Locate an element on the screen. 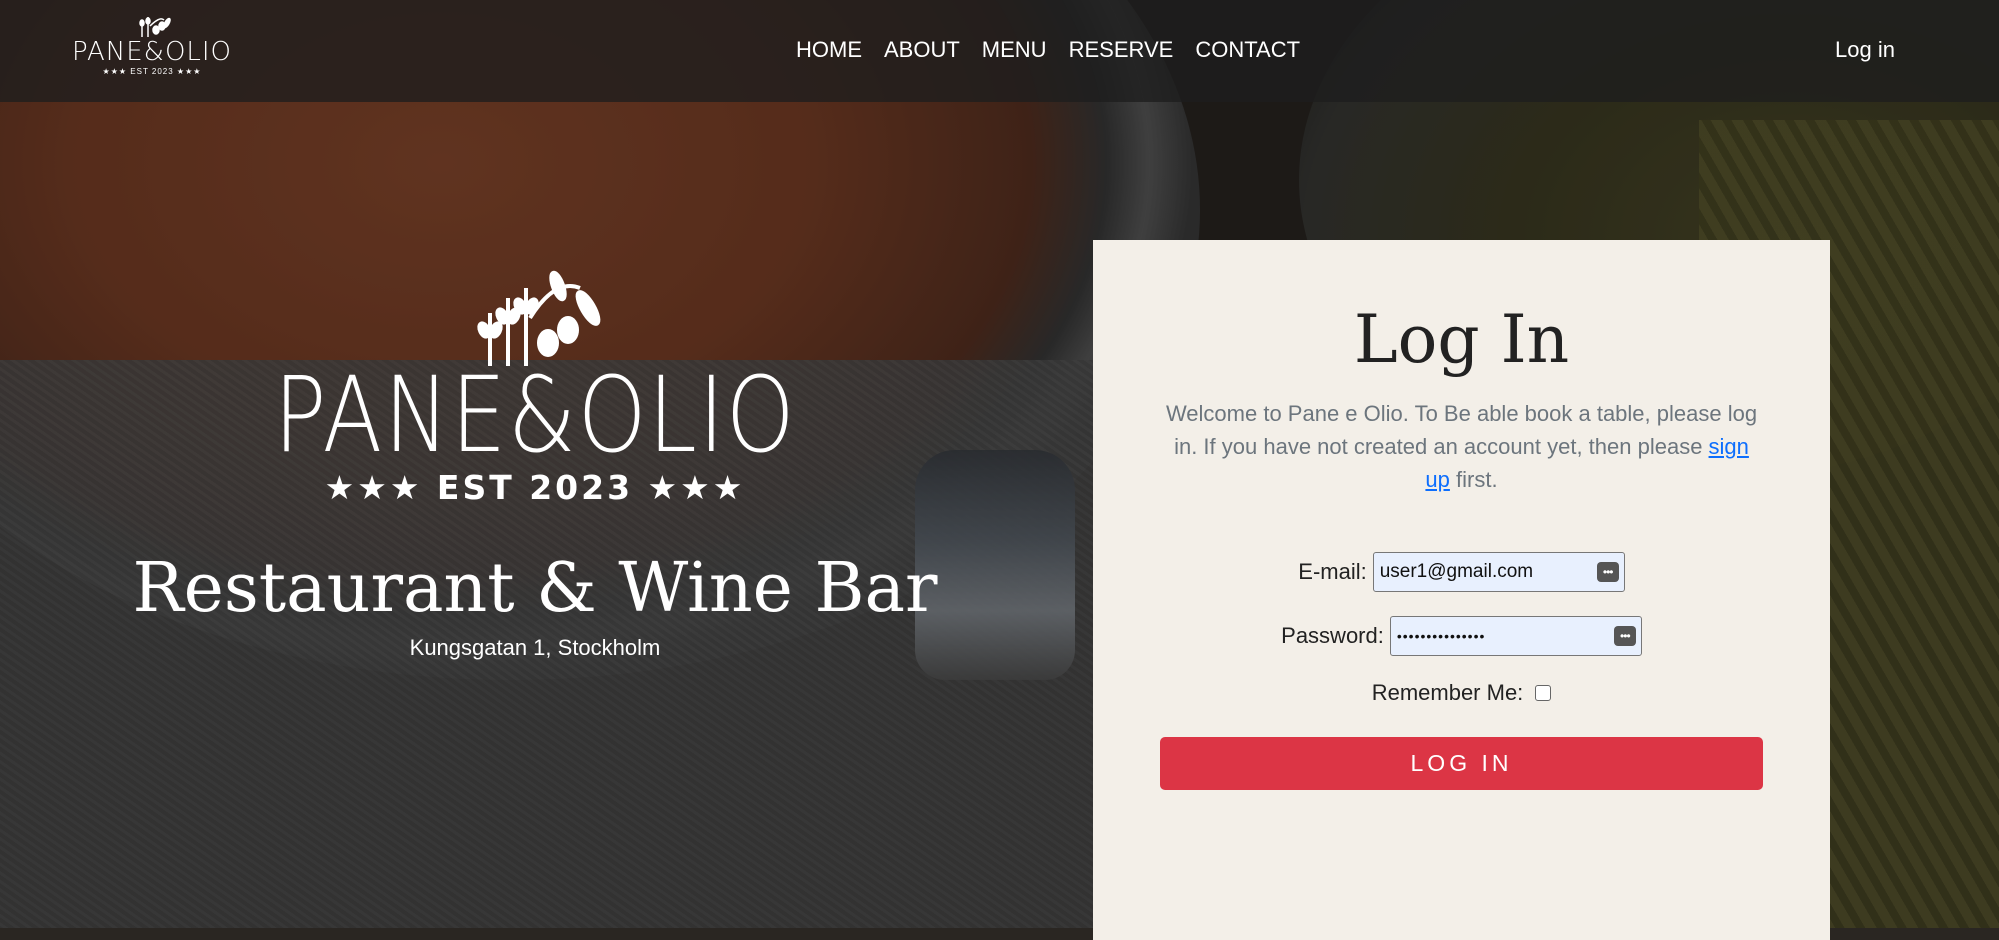 The width and height of the screenshot is (1999, 940). nav-about: ABOUT is located at coordinates (922, 50).